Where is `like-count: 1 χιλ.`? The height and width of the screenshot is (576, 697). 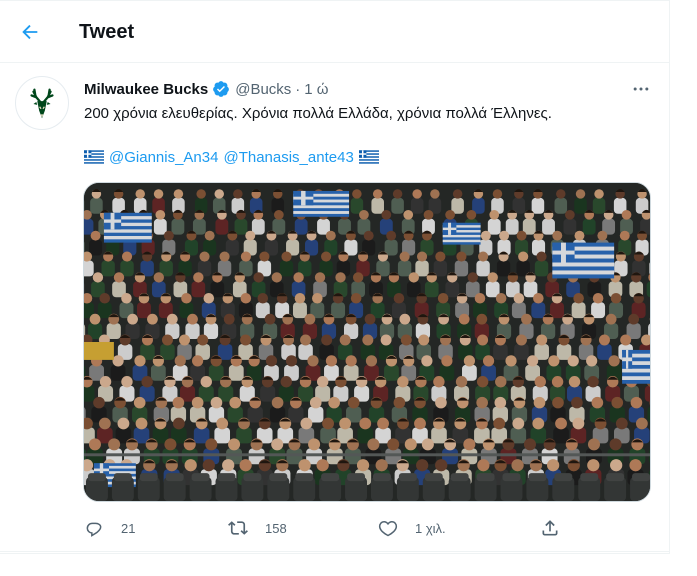 like-count: 1 χιλ. is located at coordinates (430, 528).